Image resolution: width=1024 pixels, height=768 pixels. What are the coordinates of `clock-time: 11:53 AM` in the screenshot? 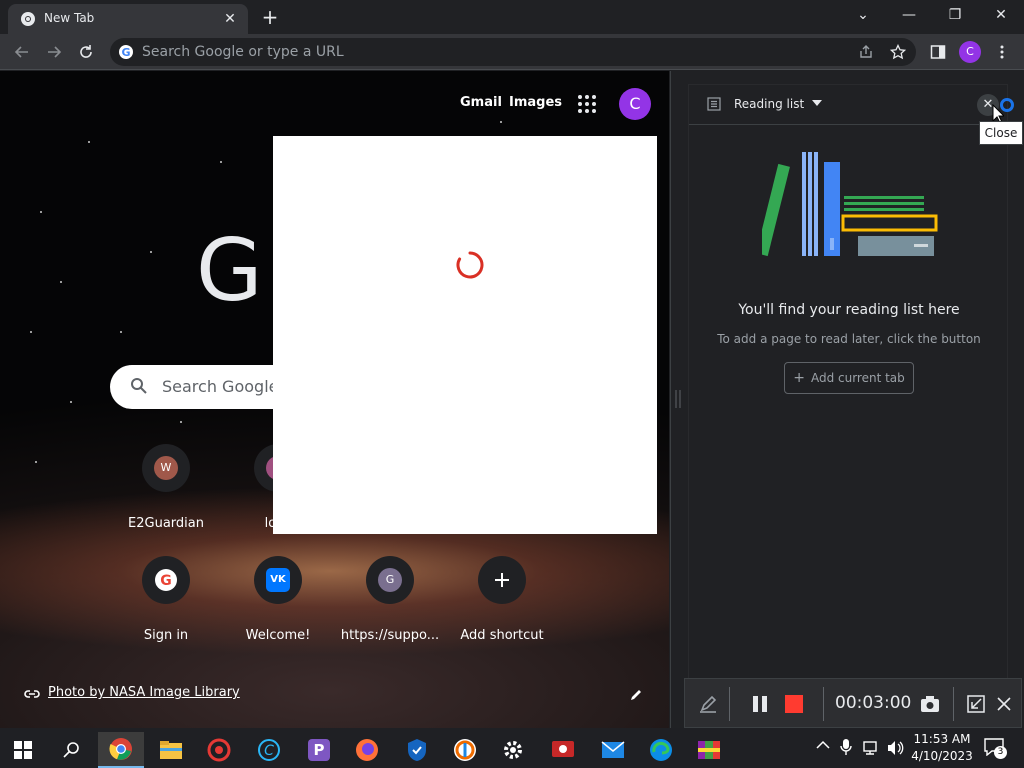 It's located at (942, 739).